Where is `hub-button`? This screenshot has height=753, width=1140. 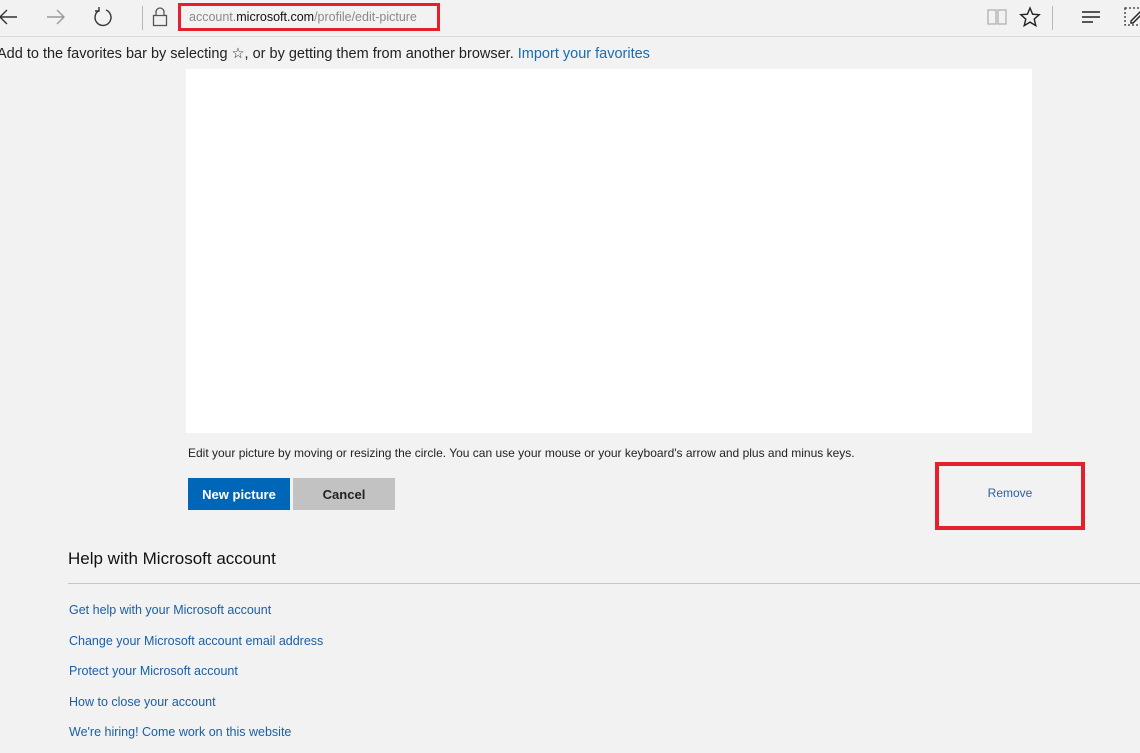
hub-button is located at coordinates (1091, 17).